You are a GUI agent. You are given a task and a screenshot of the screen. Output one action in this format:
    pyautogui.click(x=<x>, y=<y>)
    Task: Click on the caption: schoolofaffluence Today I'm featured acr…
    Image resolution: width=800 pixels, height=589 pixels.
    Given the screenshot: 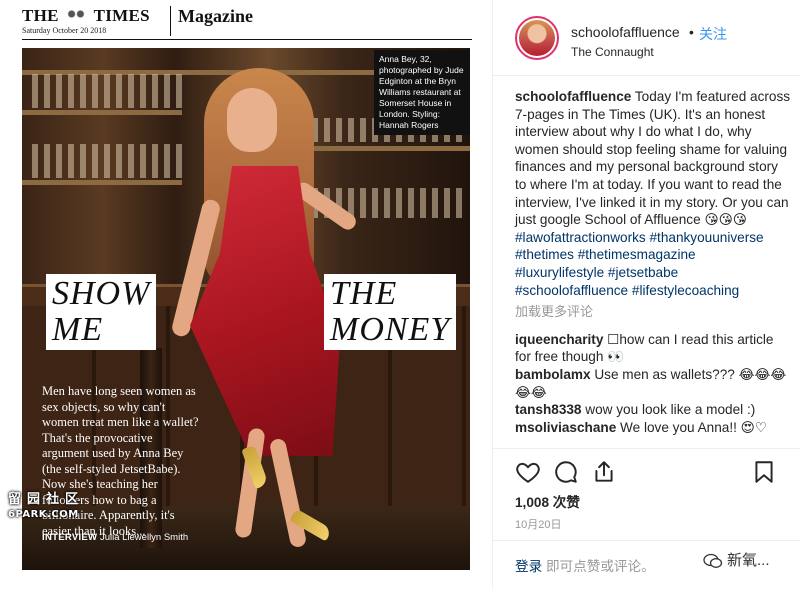 What is the action you would take?
    pyautogui.click(x=653, y=193)
    